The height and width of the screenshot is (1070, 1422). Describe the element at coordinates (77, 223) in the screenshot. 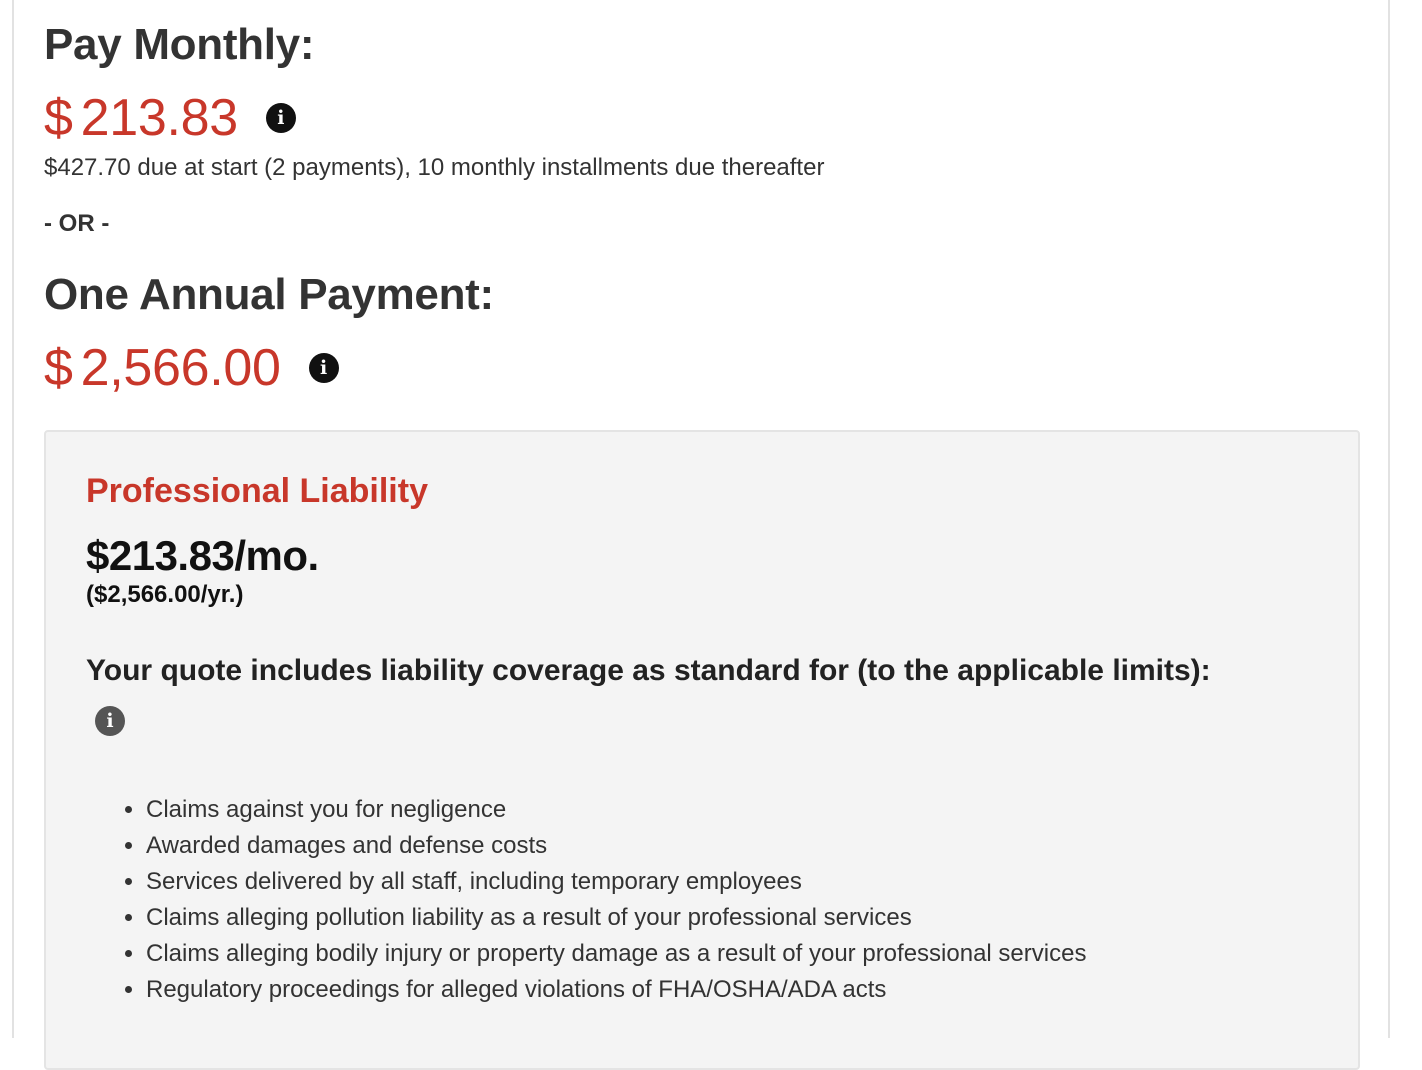

I see `or-separator: - OR -` at that location.